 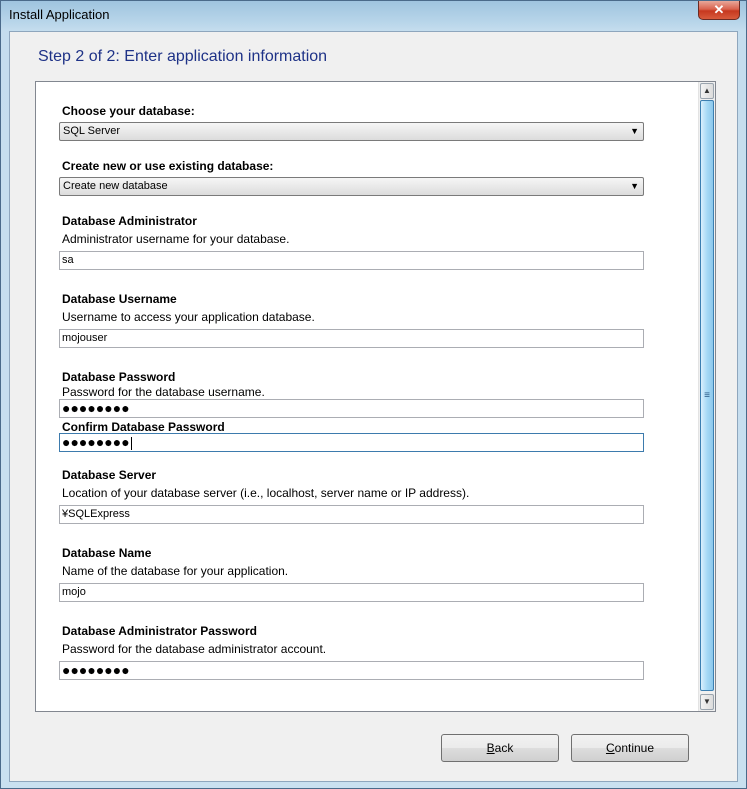 What do you see at coordinates (163, 392) in the screenshot?
I see `db-password-description: Password for the database username.` at bounding box center [163, 392].